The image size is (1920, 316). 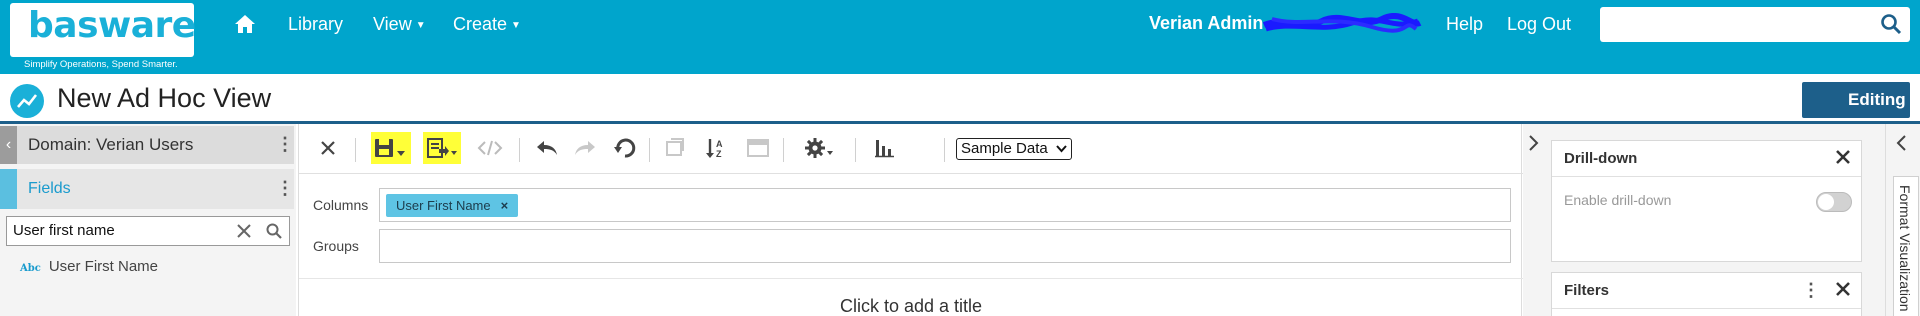 What do you see at coordinates (505, 205) in the screenshot?
I see `remove-field-icon: ×` at bounding box center [505, 205].